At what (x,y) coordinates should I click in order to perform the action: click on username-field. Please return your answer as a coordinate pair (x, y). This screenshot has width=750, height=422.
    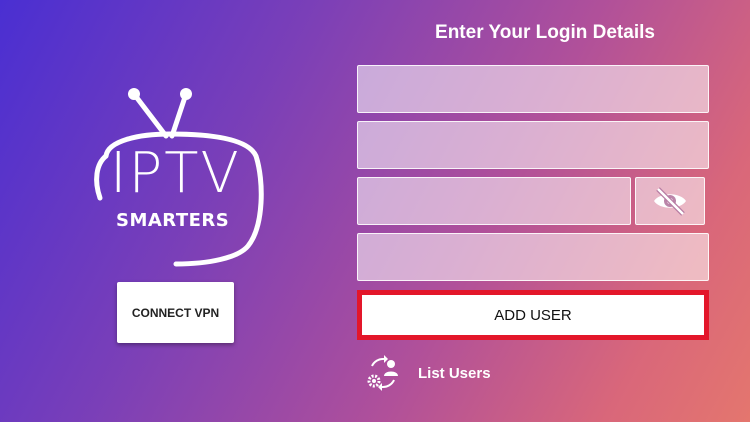
    Looking at the image, I should click on (533, 89).